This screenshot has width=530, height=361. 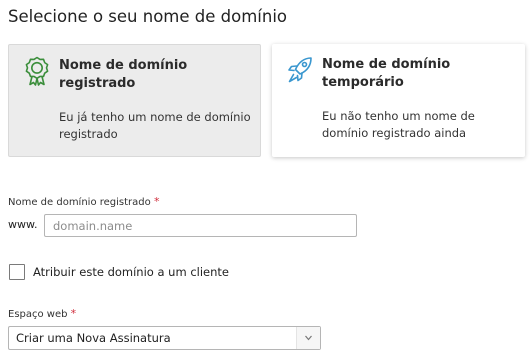 What do you see at coordinates (23, 224) in the screenshot?
I see `www-prefix: www.` at bounding box center [23, 224].